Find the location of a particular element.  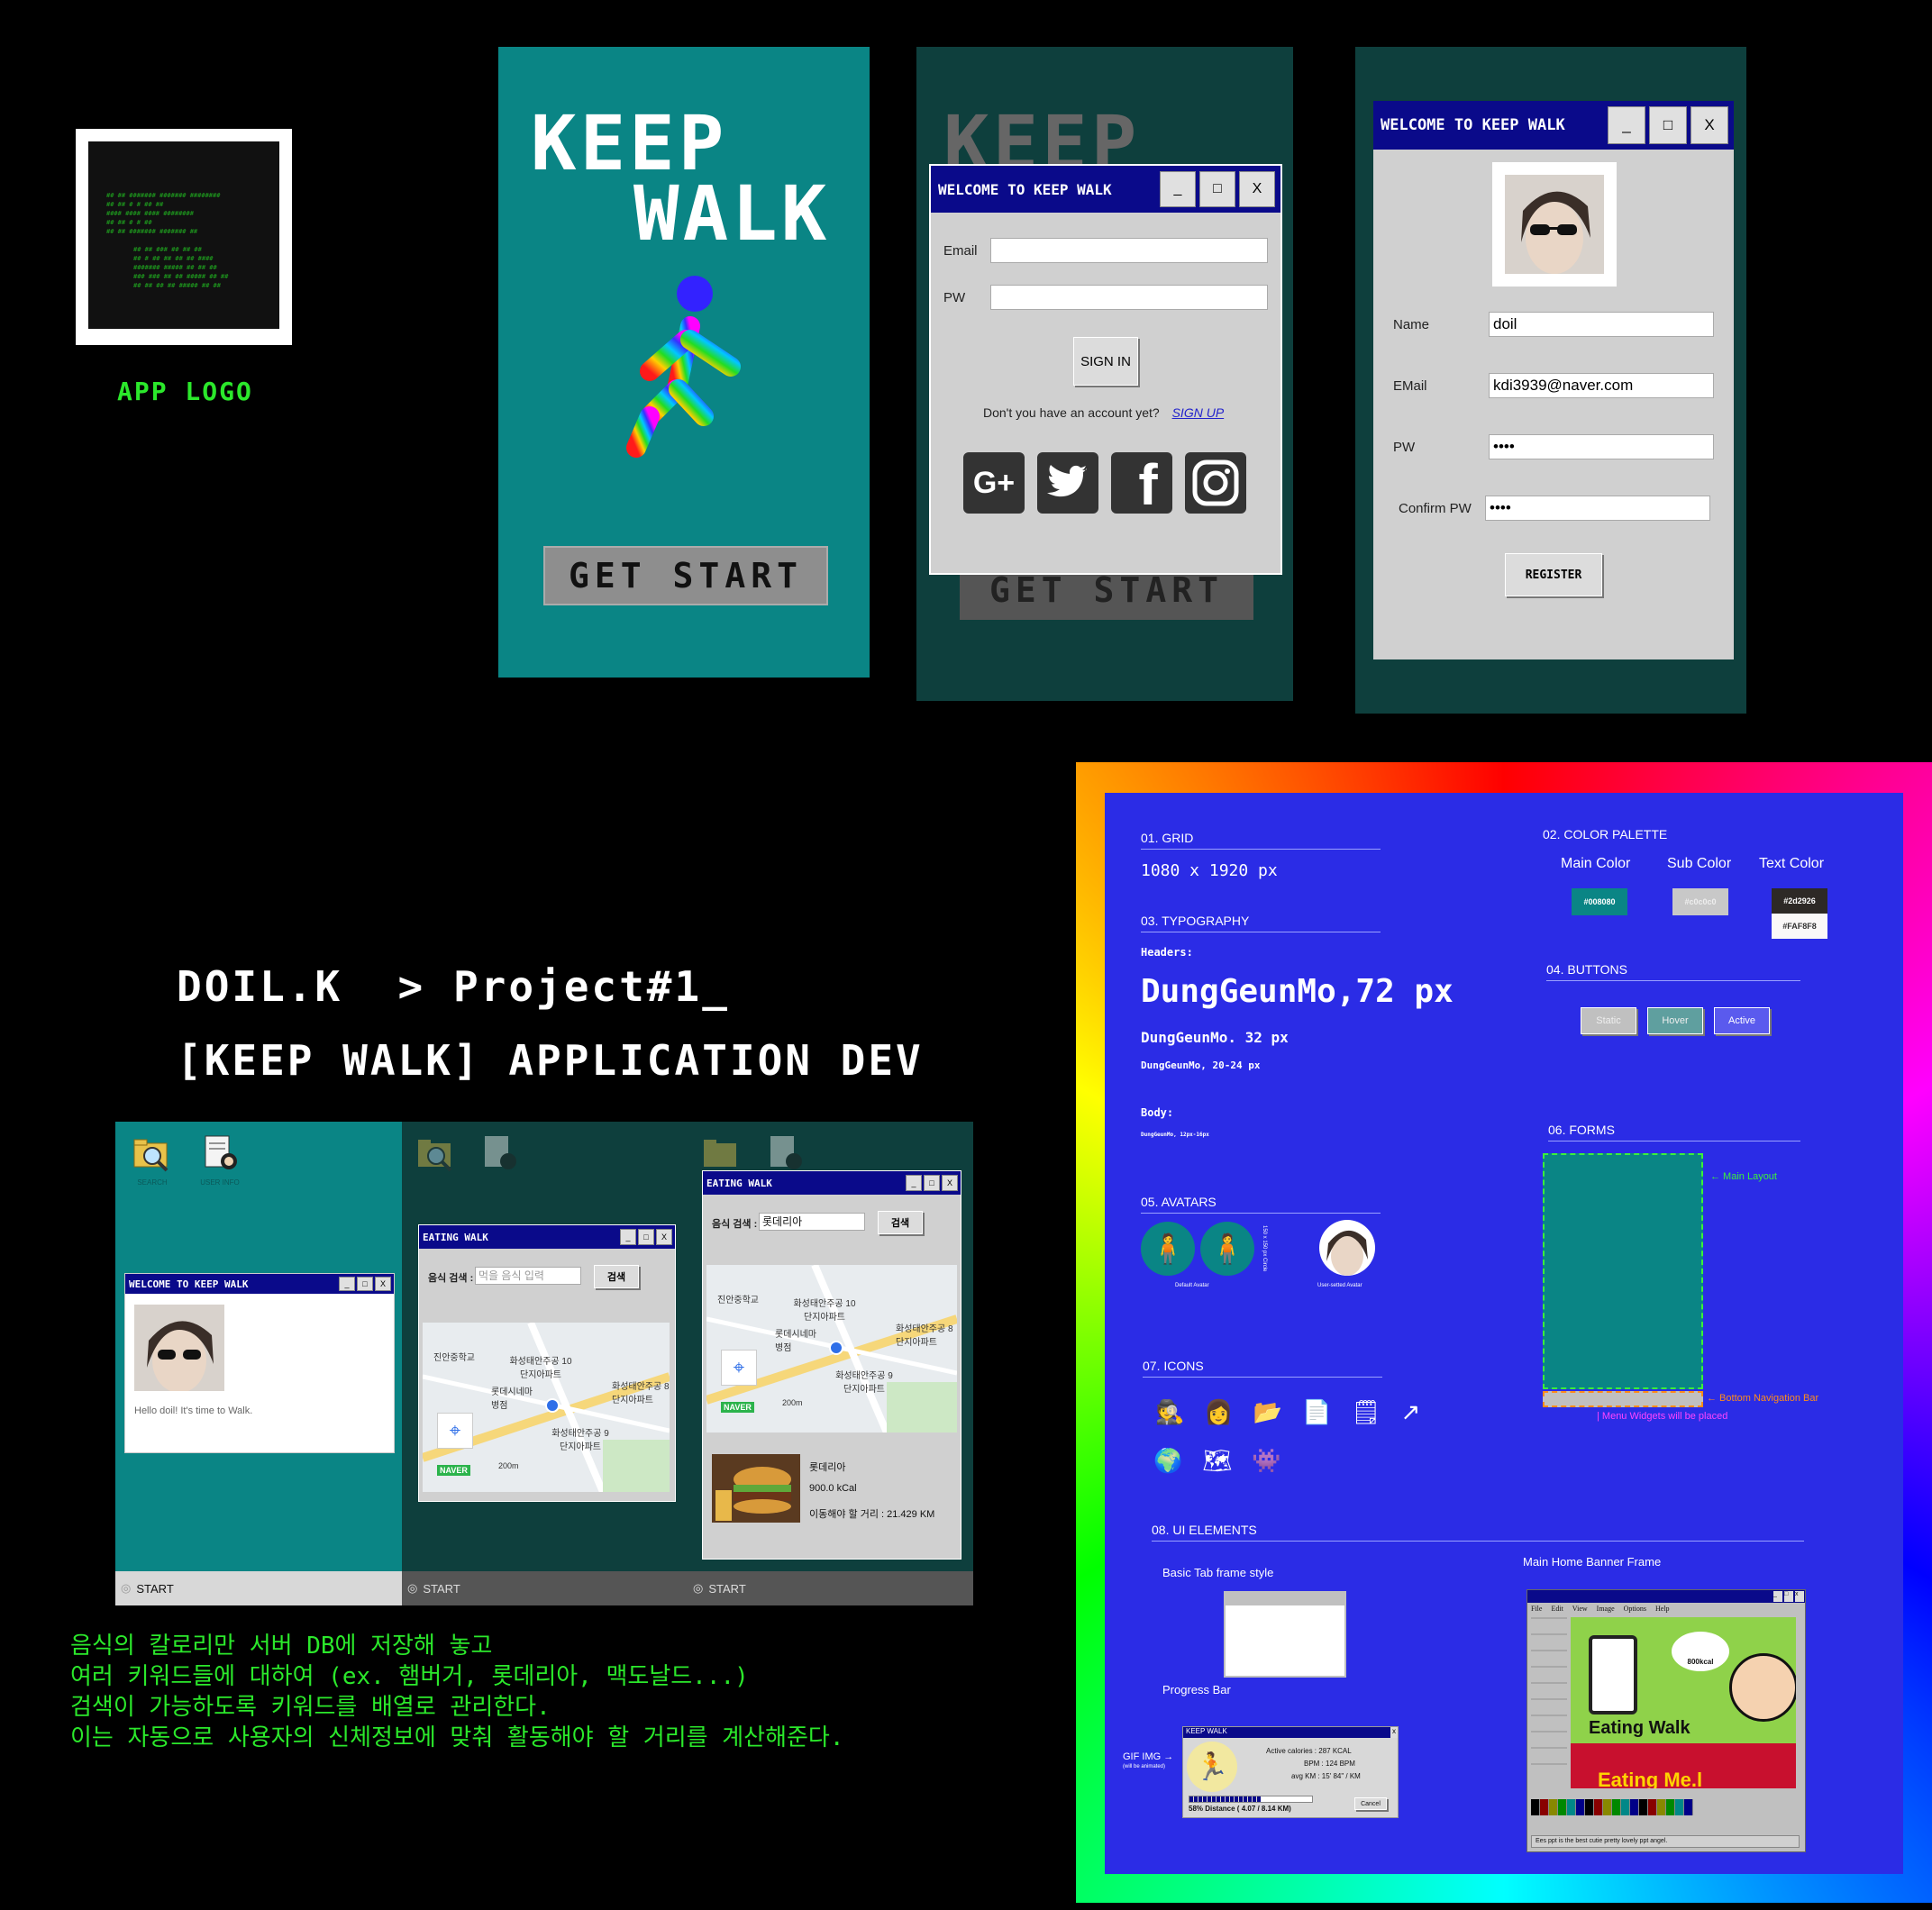

sub-color-label: Sub Color is located at coordinates (1699, 863).